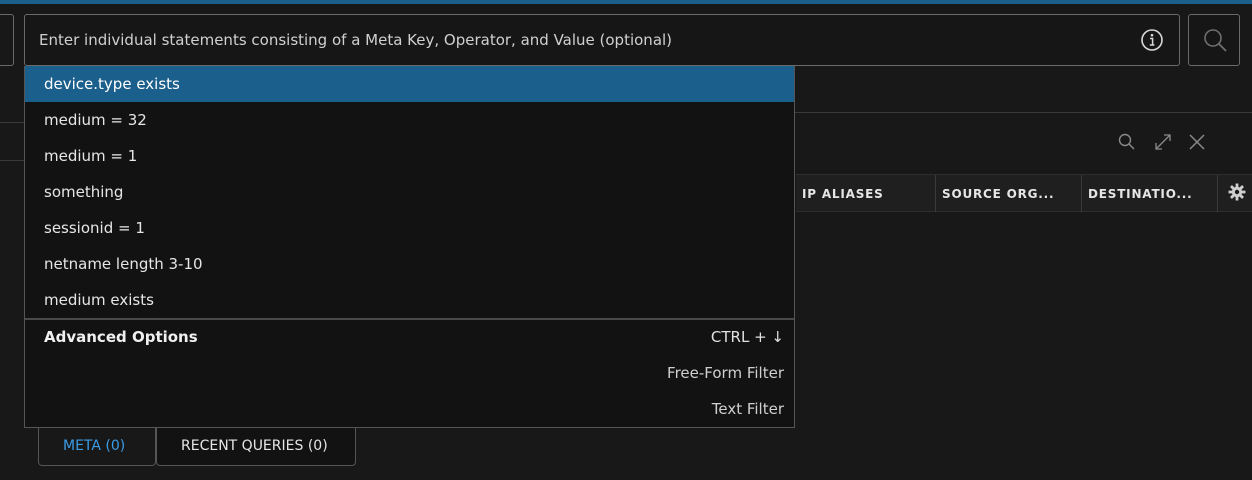 This screenshot has width=1252, height=480. I want to click on text-filter-option: Text Filter, so click(748, 409).